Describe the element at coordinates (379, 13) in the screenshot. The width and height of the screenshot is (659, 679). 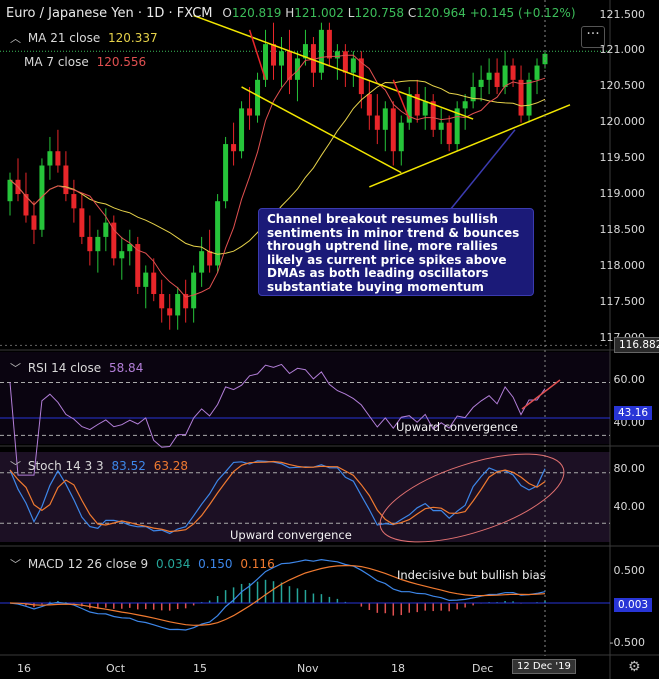
I see `ohlc-low-value: 120.758` at that location.